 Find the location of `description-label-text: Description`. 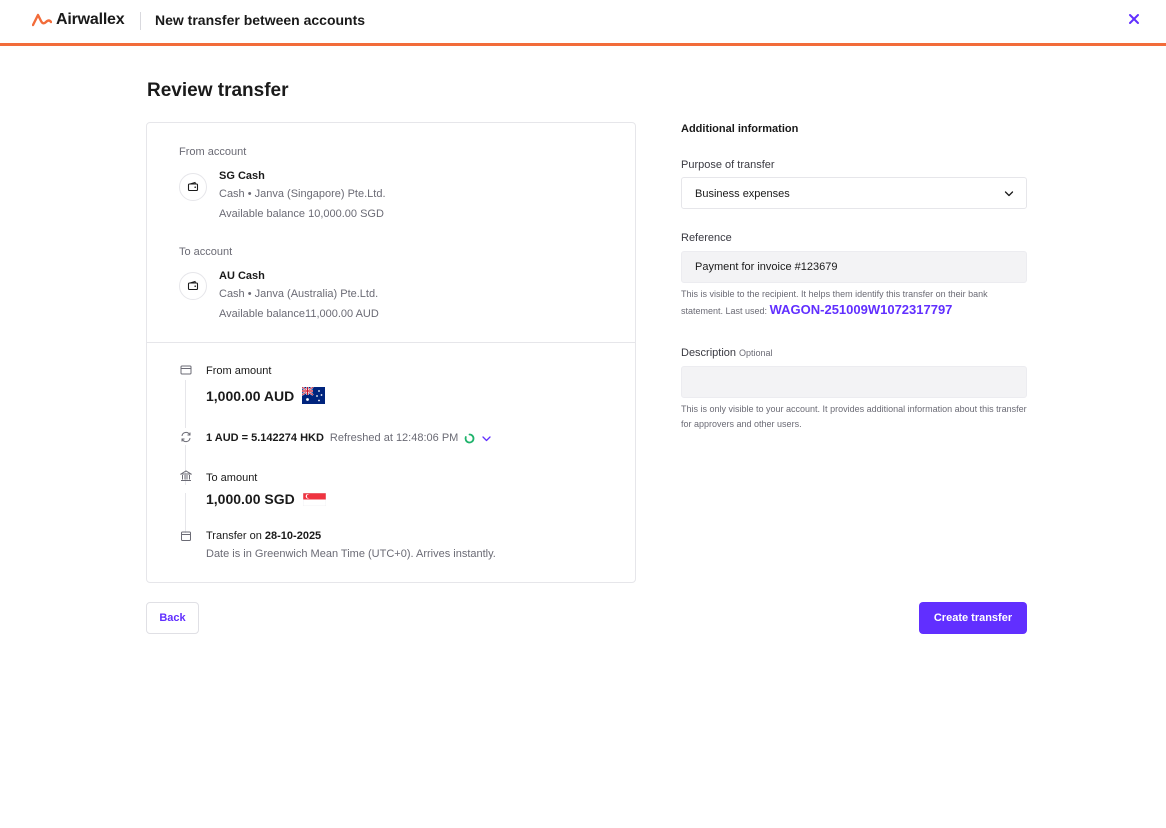

description-label-text: Description is located at coordinates (709, 353).